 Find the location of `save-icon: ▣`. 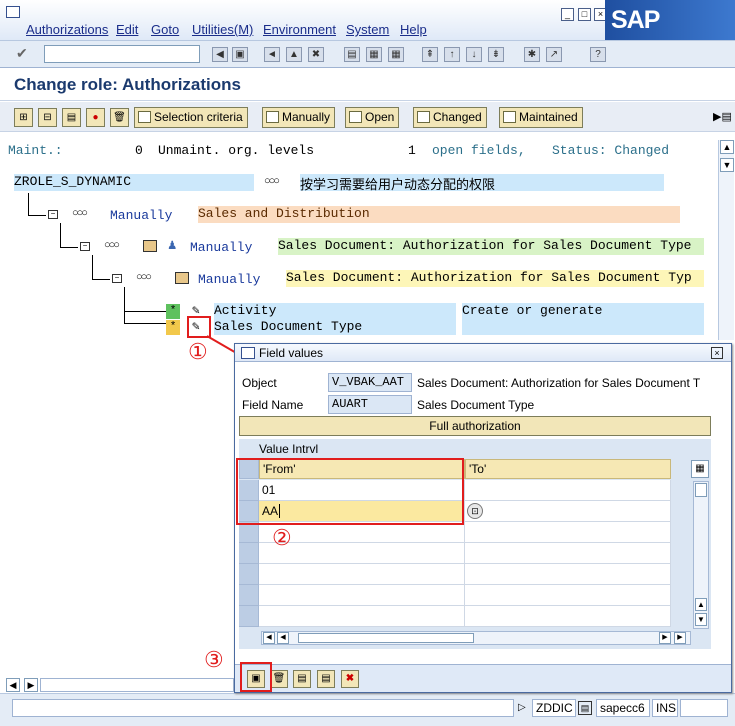

save-icon: ▣ is located at coordinates (240, 54).